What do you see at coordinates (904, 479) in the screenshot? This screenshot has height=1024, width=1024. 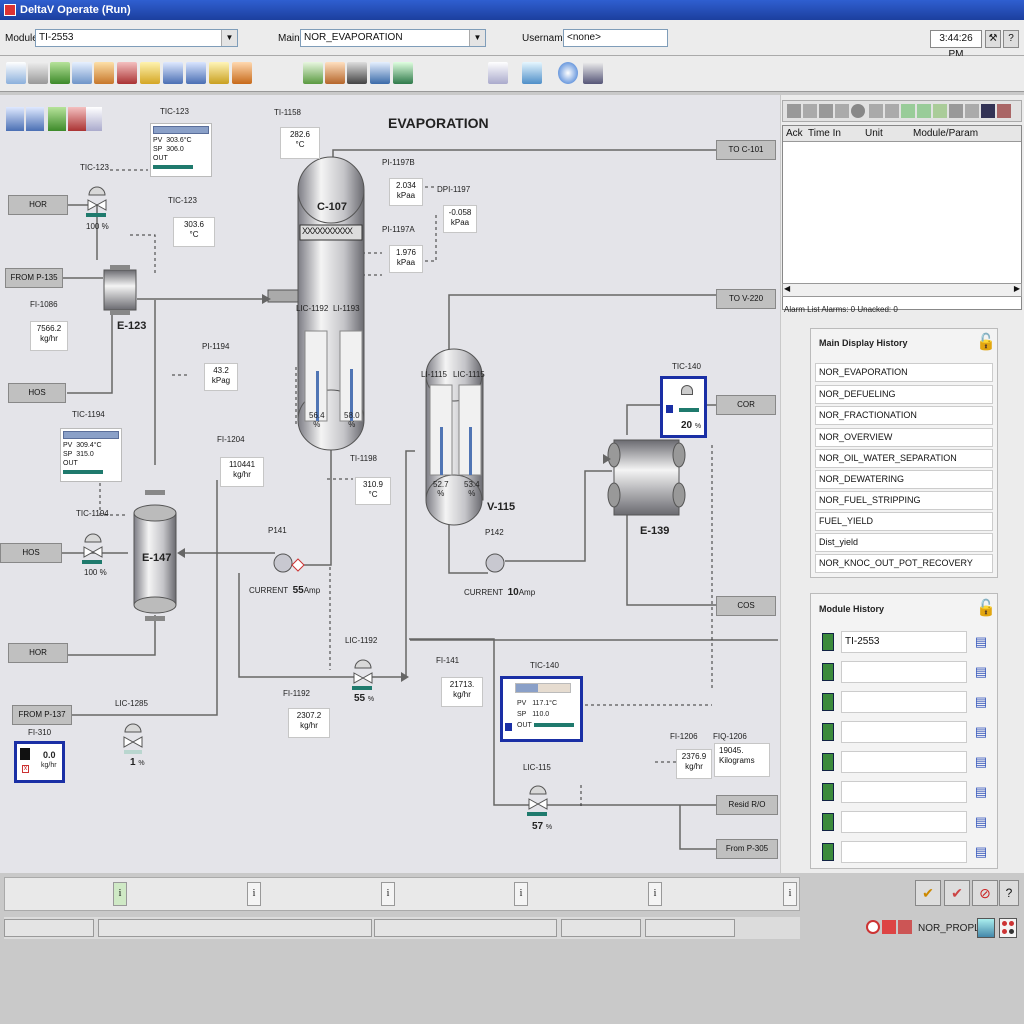 I see `history-item: NOR_DEWATERING` at bounding box center [904, 479].